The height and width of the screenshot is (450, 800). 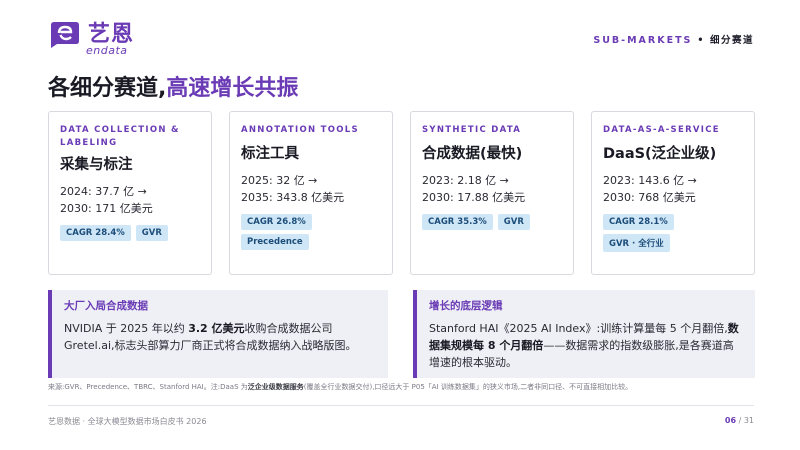 I want to click on panel-title: 大厂入局合成数据, so click(x=106, y=306).